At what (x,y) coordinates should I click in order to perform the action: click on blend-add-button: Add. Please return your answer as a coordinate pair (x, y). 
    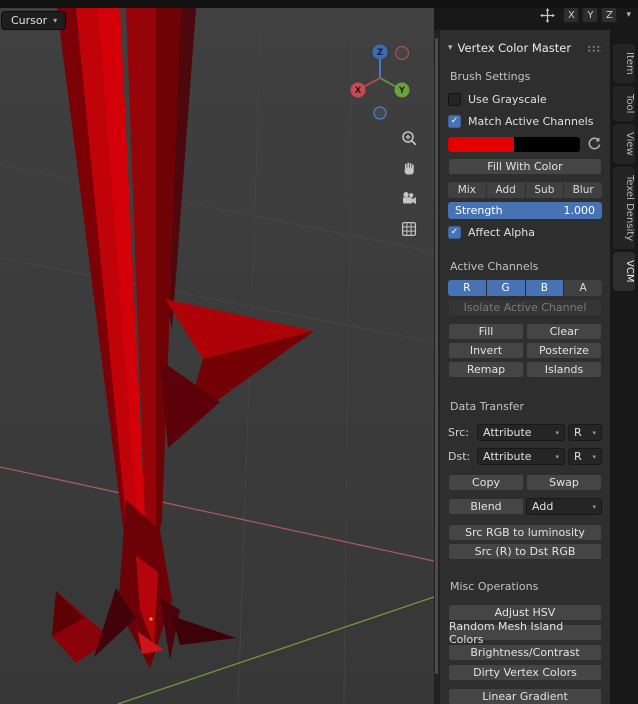
    Looking at the image, I should click on (505, 190).